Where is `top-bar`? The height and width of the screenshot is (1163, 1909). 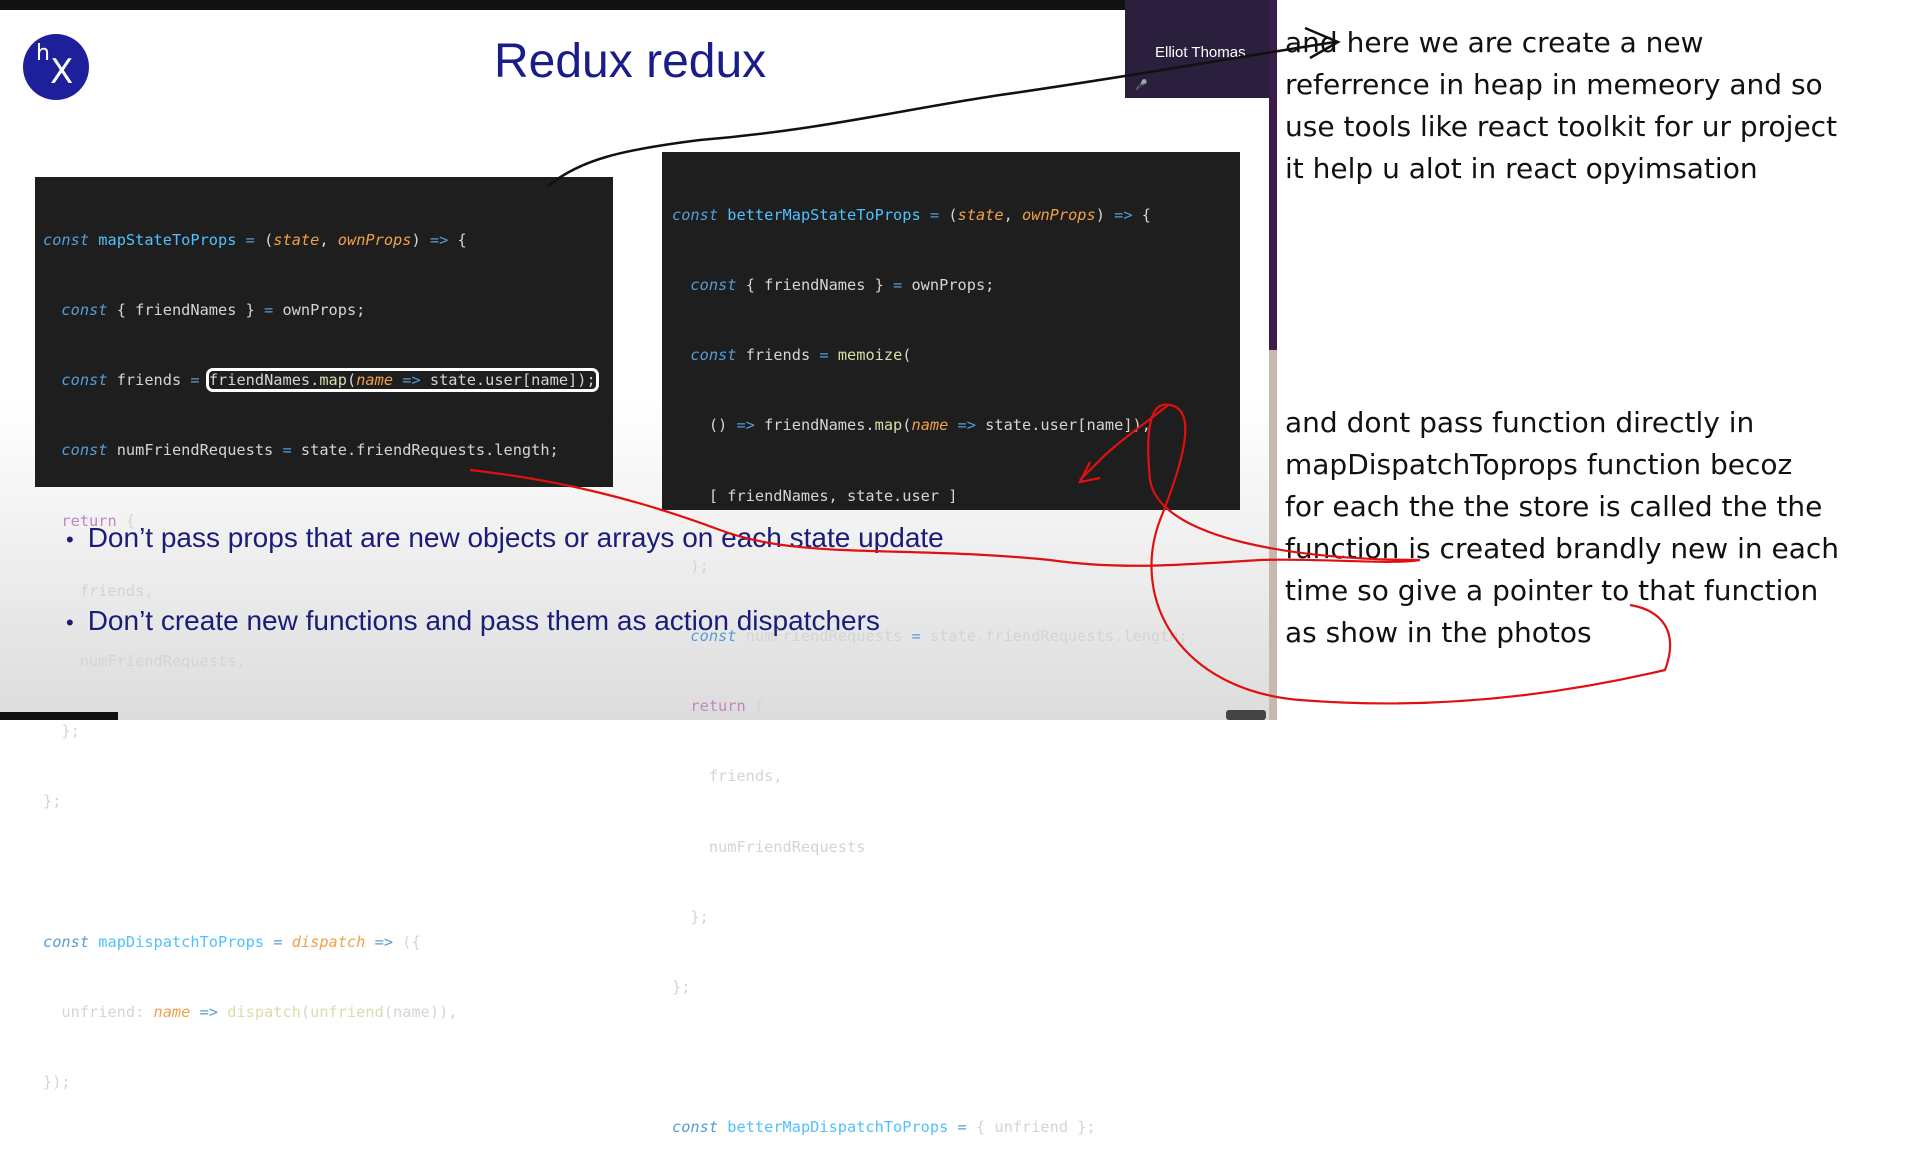 top-bar is located at coordinates (634, 5).